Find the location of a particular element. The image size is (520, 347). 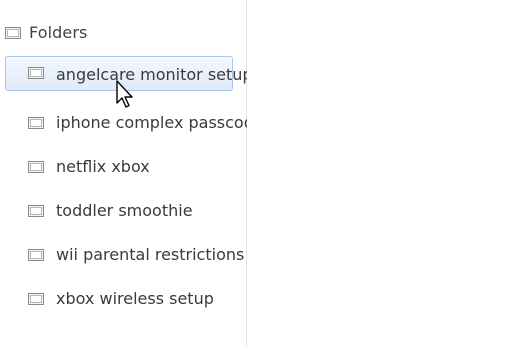

folder-item-toddler-smoothie: toddler smoothie is located at coordinates (123, 210).